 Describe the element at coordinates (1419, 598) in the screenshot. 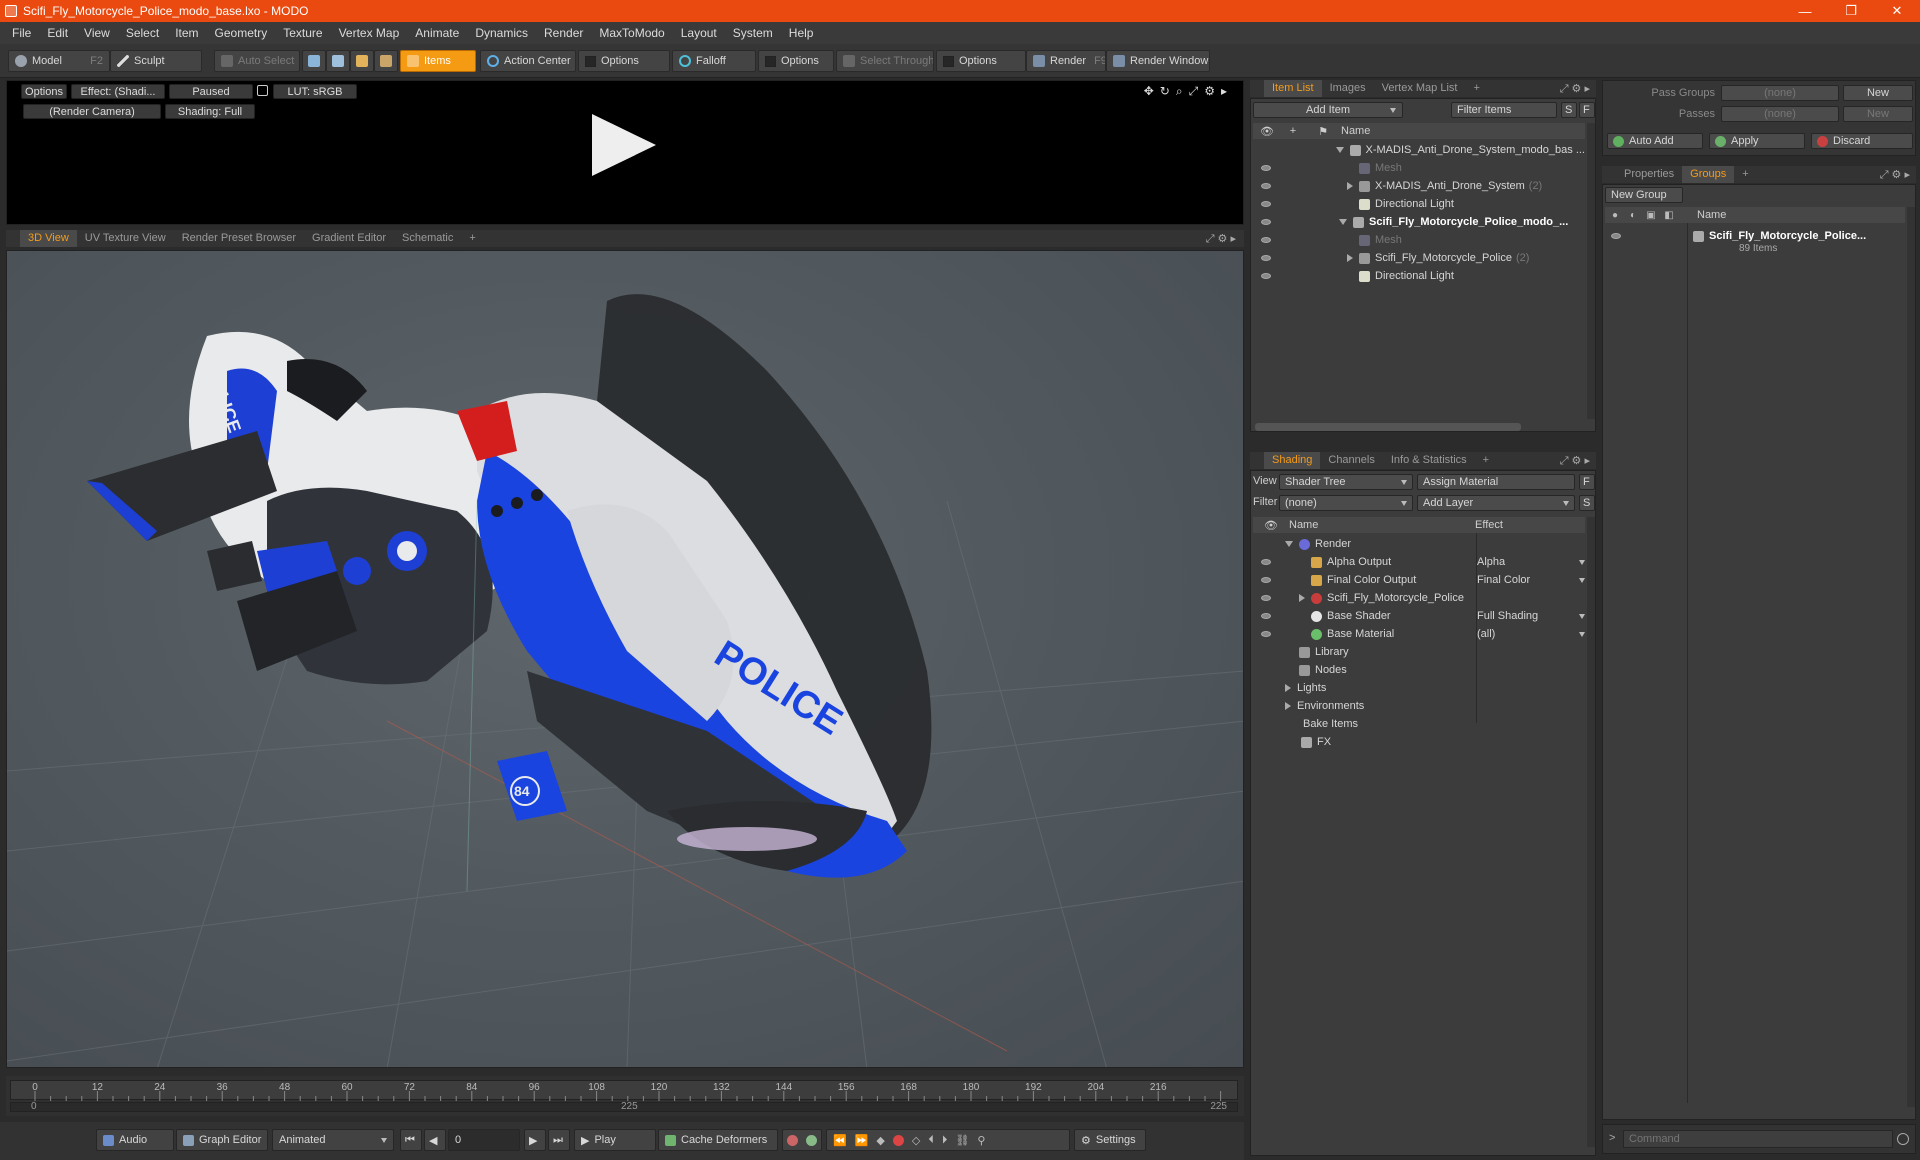

I see `shader-tree-row: Scifi_Fly_Motorcycle_Police` at that location.